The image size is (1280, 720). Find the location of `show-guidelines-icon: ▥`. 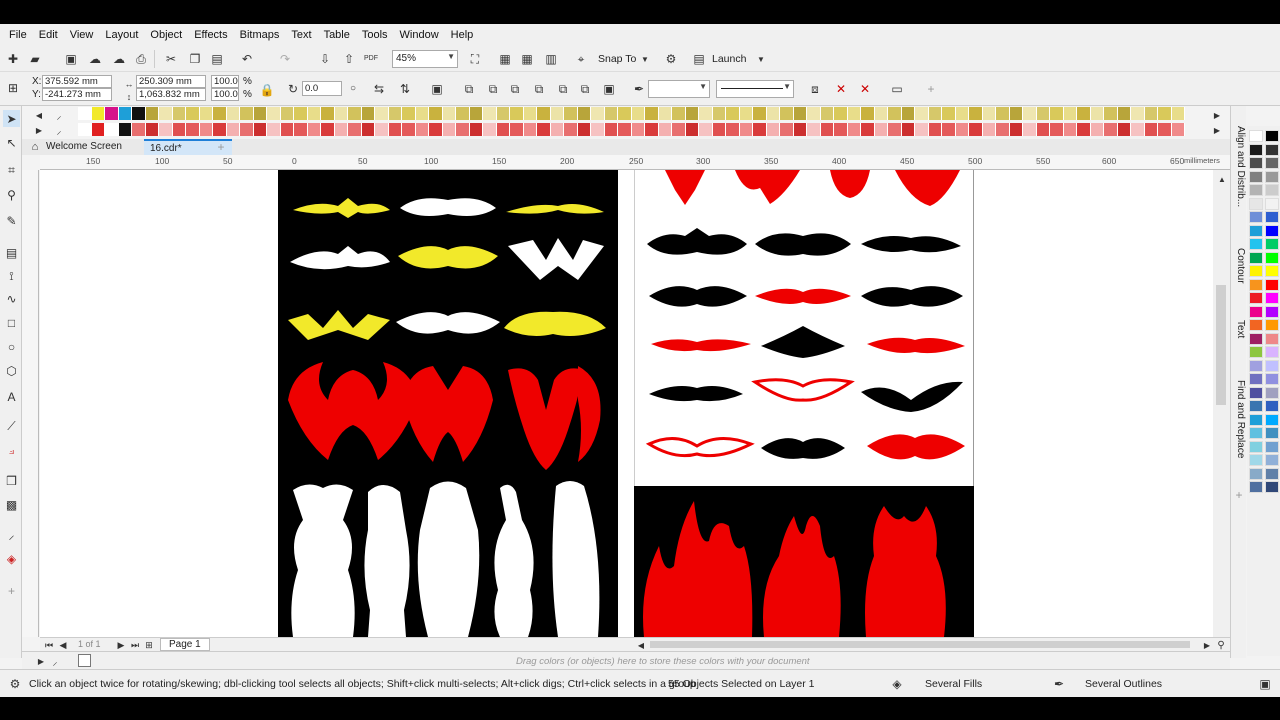

show-guidelines-icon: ▥ is located at coordinates (551, 59).